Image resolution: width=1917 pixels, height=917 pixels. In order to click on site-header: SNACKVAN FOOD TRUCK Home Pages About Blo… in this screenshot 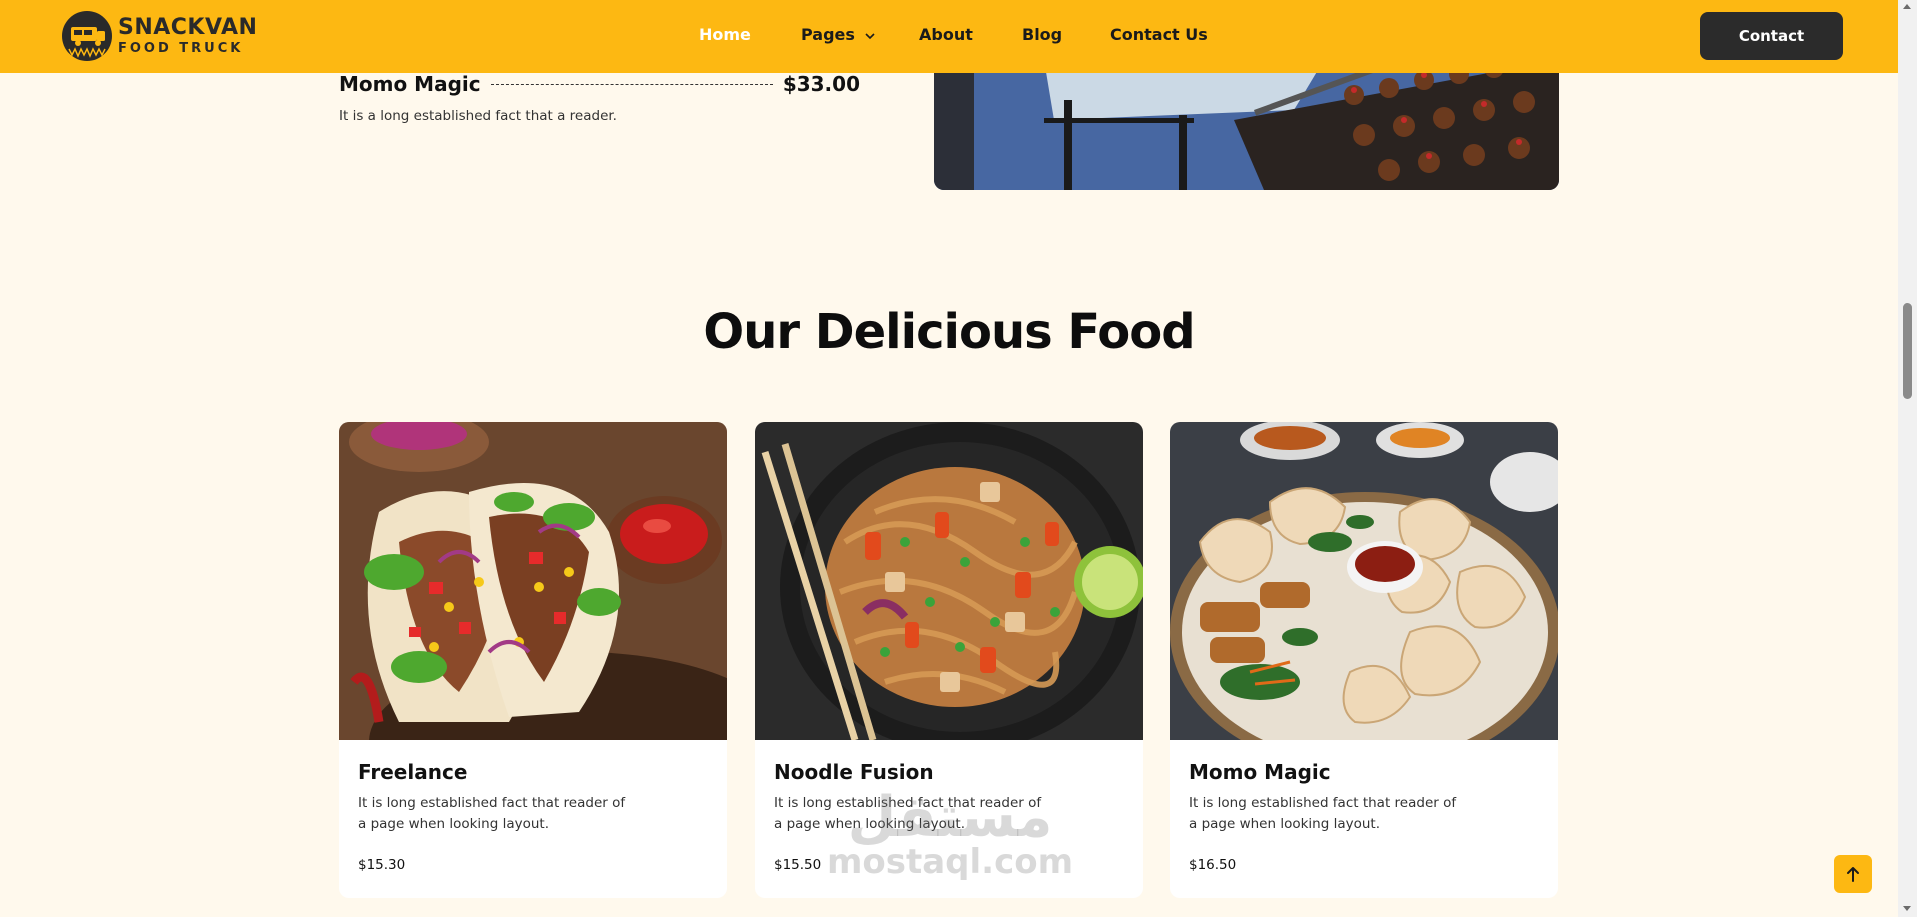, I will do `click(949, 36)`.